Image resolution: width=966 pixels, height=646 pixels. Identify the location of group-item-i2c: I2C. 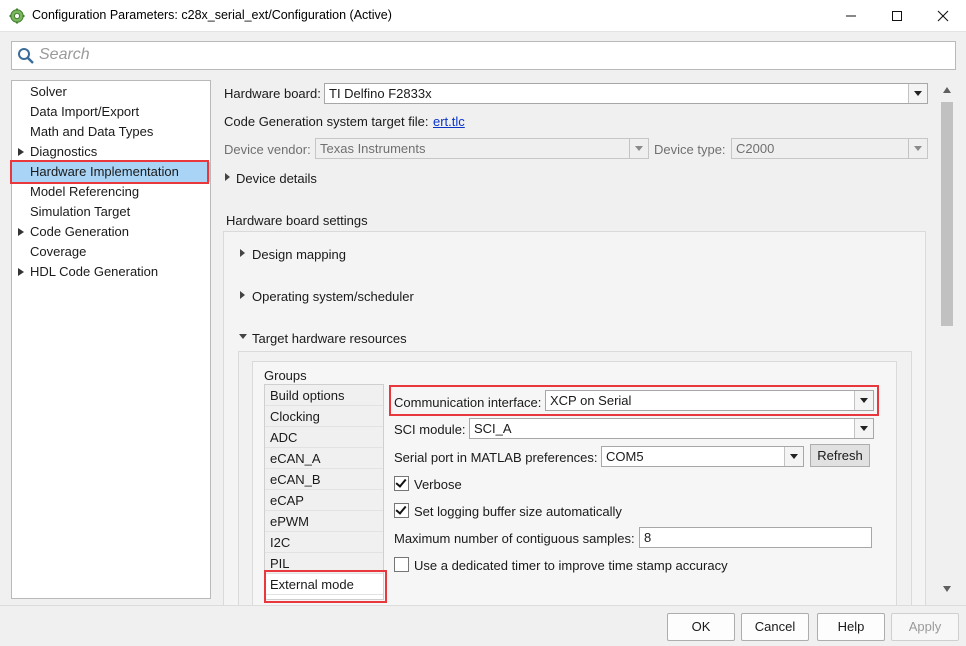
(324, 542).